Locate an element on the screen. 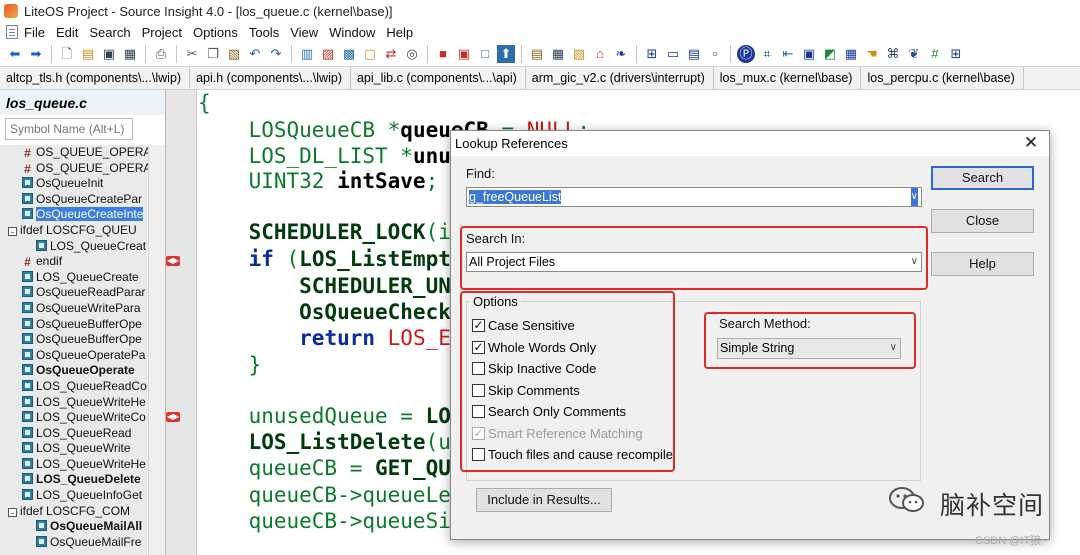 This screenshot has height=555, width=1080. symbol-list-item: - ifdef LOSCFG_QUEU is located at coordinates (74, 231).